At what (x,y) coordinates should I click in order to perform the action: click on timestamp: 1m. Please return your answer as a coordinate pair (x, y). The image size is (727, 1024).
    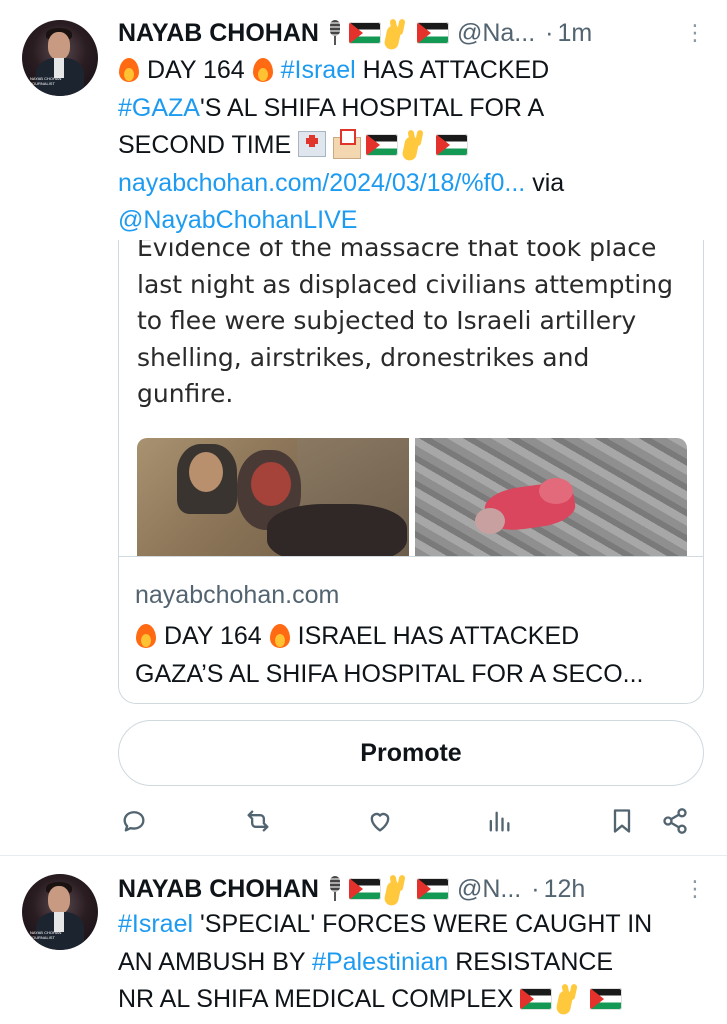
    Looking at the image, I should click on (574, 33).